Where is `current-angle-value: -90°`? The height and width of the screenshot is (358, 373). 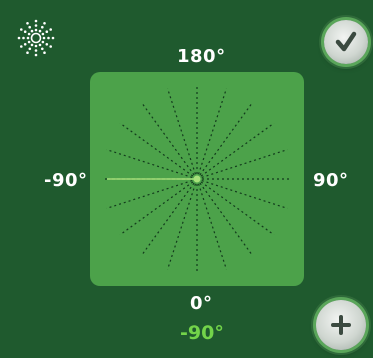 current-angle-value: -90° is located at coordinates (202, 333).